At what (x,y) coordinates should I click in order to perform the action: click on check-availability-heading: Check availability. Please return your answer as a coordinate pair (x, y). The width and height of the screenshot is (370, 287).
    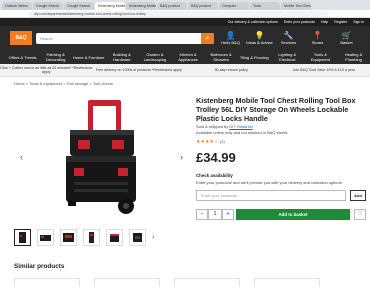
    Looking at the image, I should click on (214, 175).